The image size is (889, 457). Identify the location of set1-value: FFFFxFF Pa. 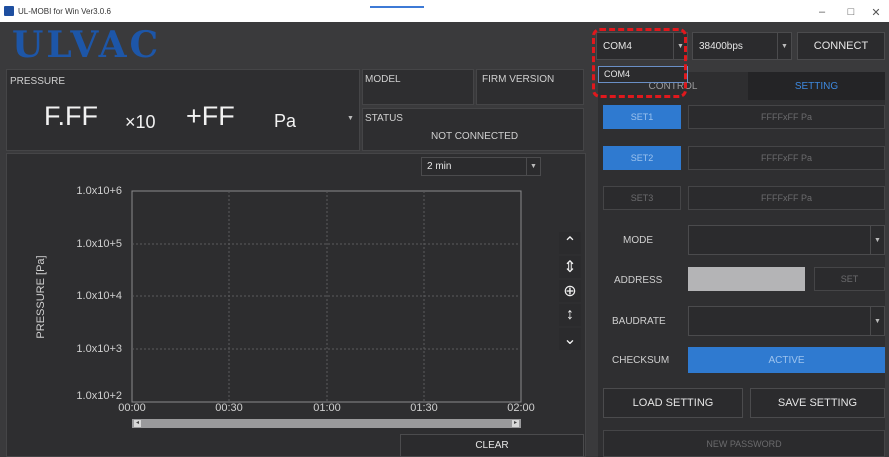
(786, 117).